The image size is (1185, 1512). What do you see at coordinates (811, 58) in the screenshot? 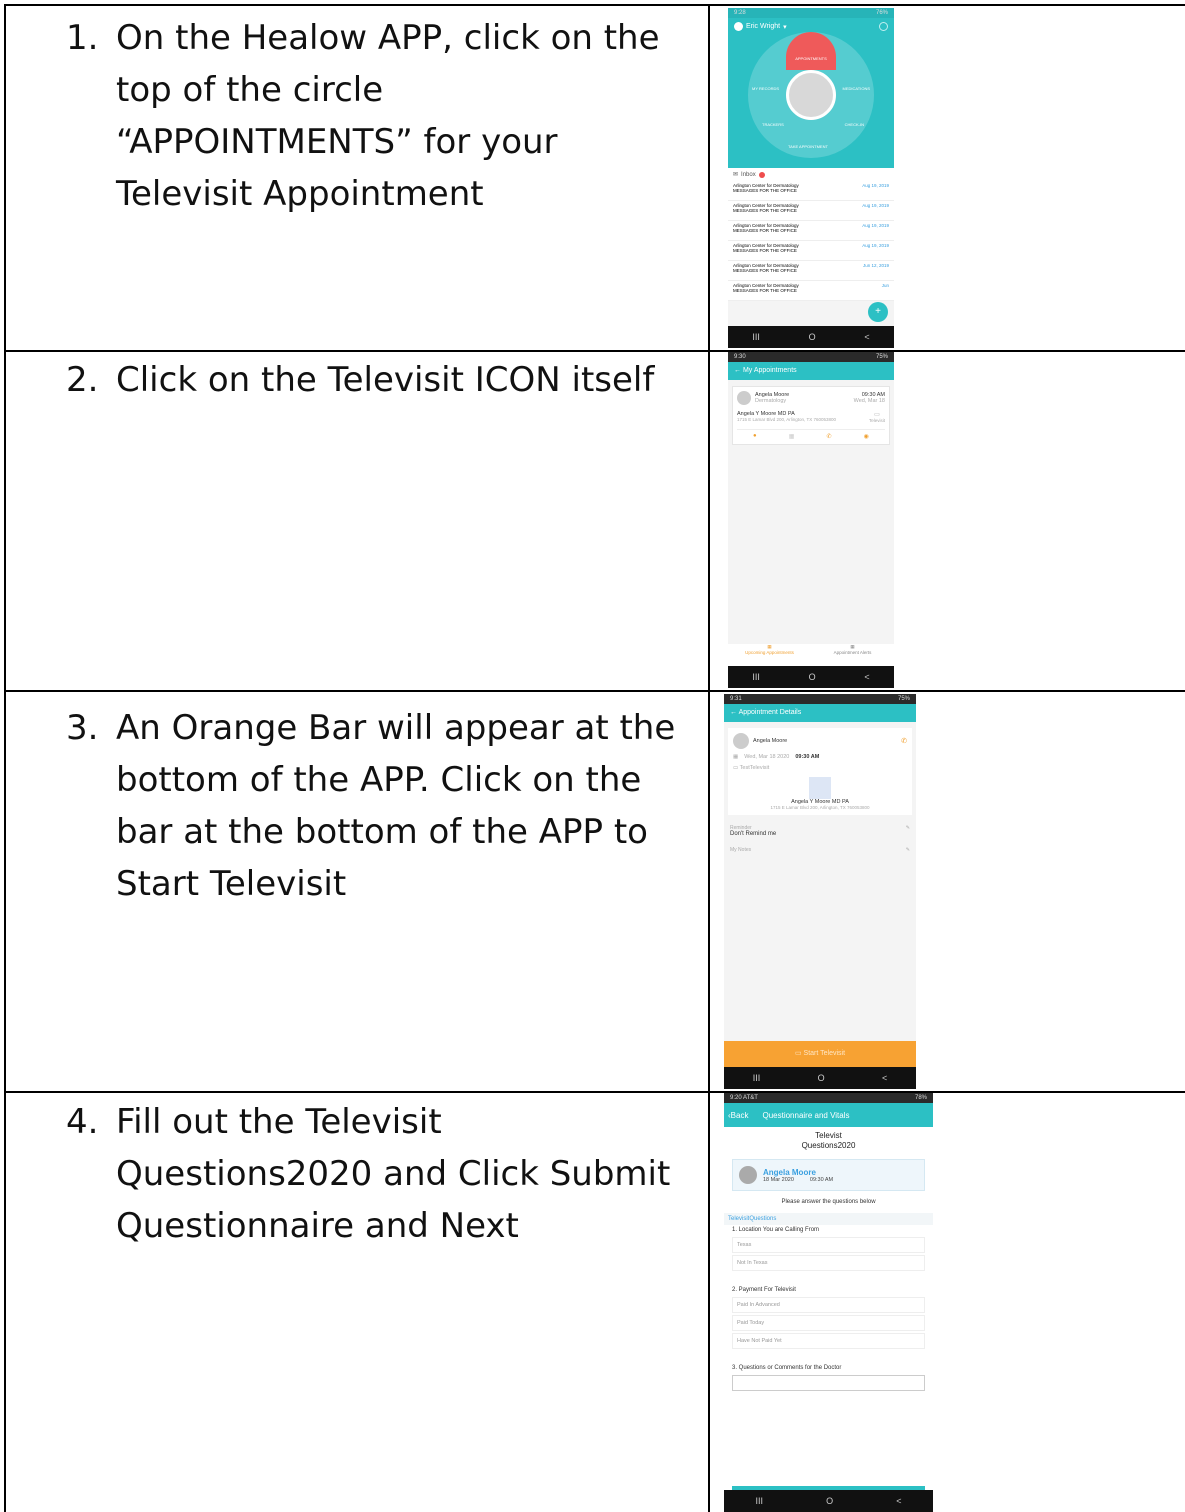
I see `appointments-label: APPOINTMENTS` at bounding box center [811, 58].